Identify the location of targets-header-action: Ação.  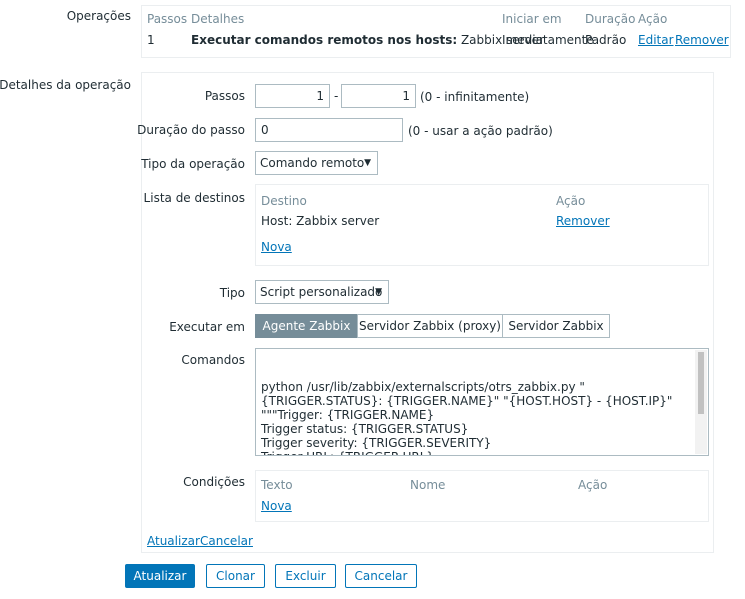
(571, 201).